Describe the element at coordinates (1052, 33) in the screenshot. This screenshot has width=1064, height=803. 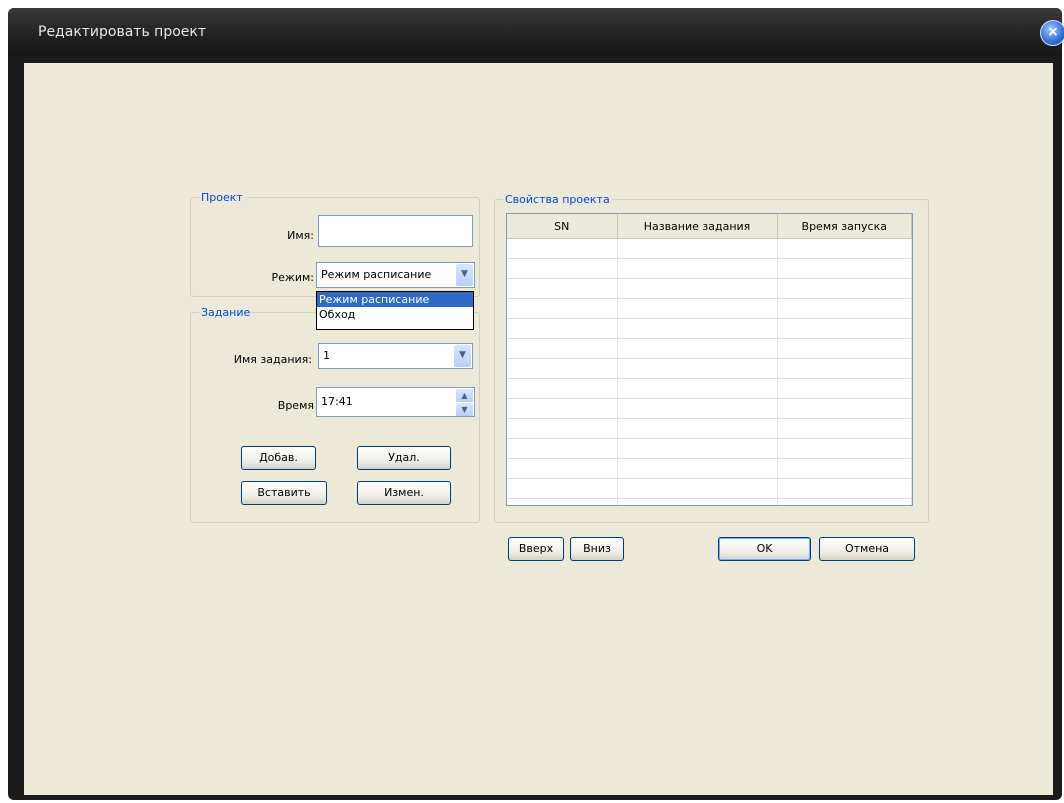
I see `close-icon: ×` at that location.